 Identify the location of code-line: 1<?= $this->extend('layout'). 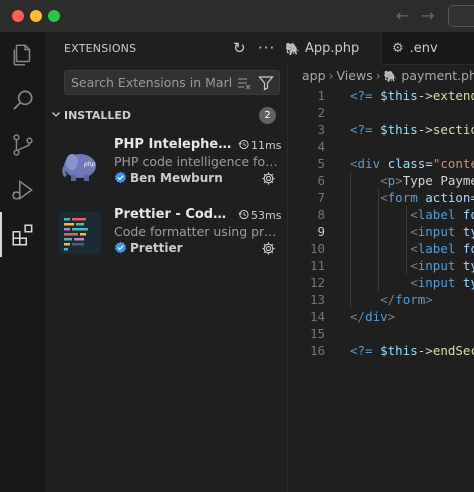
(381, 95).